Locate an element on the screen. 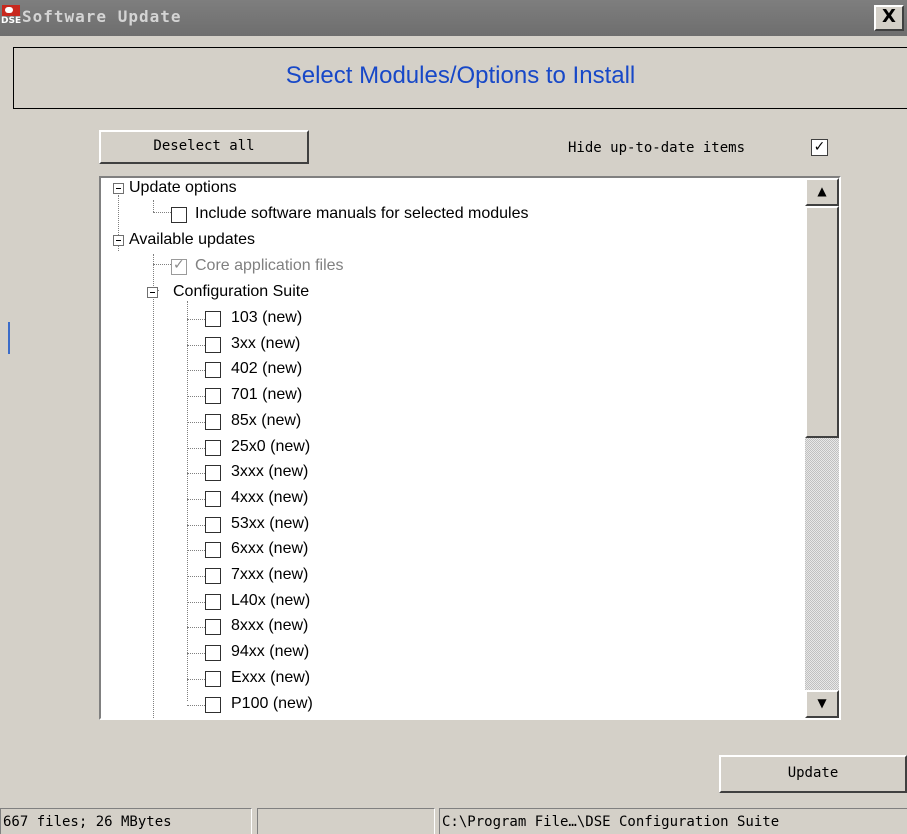 Image resolution: width=907 pixels, height=834 pixels. window-title: Software Update is located at coordinates (102, 16).